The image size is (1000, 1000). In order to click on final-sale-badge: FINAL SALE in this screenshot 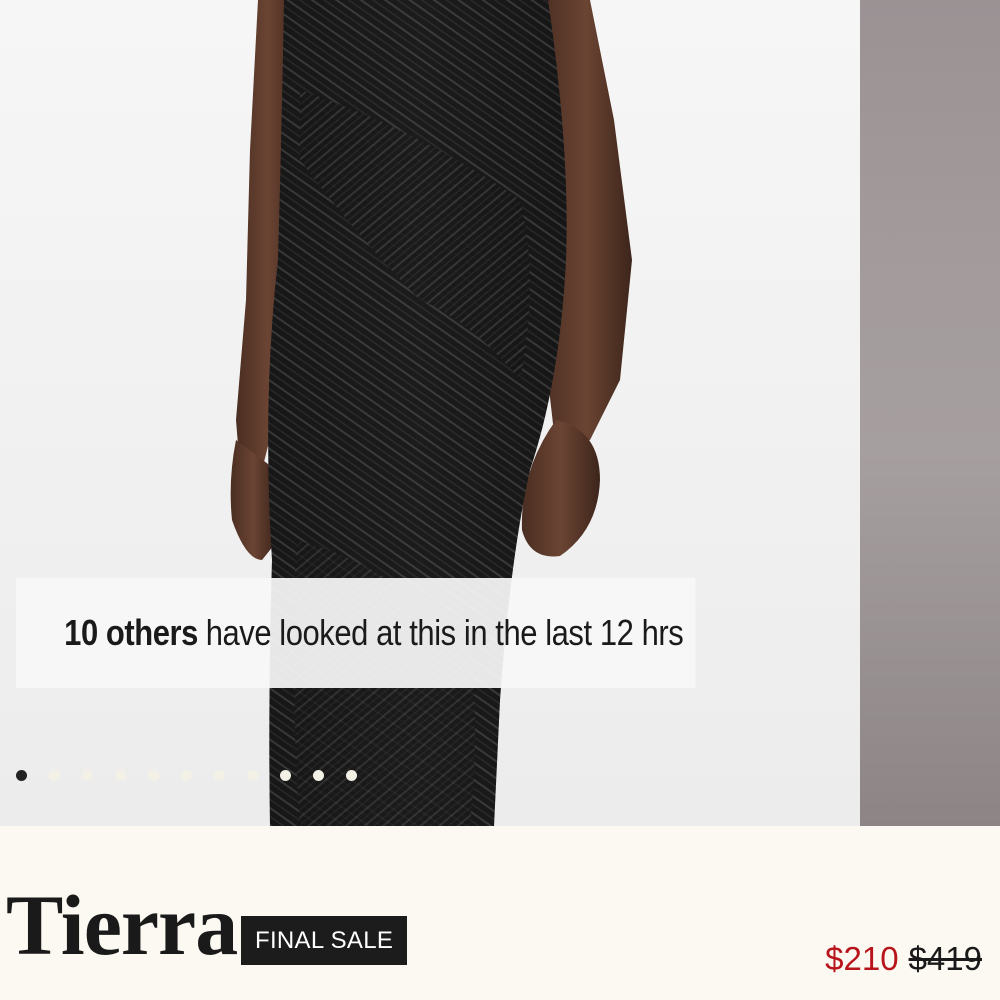, I will do `click(324, 940)`.